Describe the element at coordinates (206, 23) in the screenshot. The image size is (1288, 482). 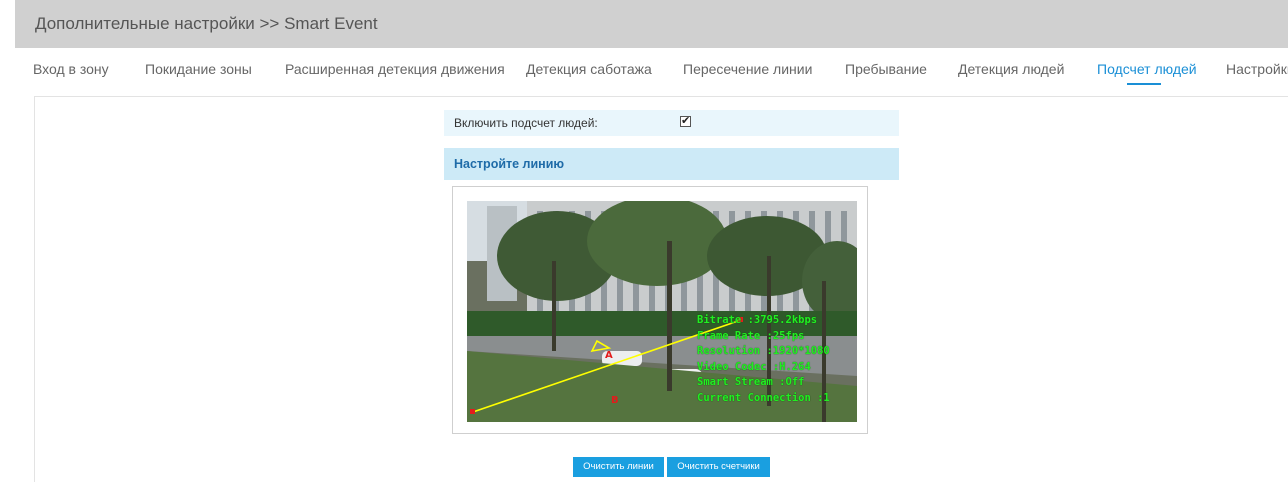
I see `page-title: Дополнительные настройки >> Smart Event` at that location.